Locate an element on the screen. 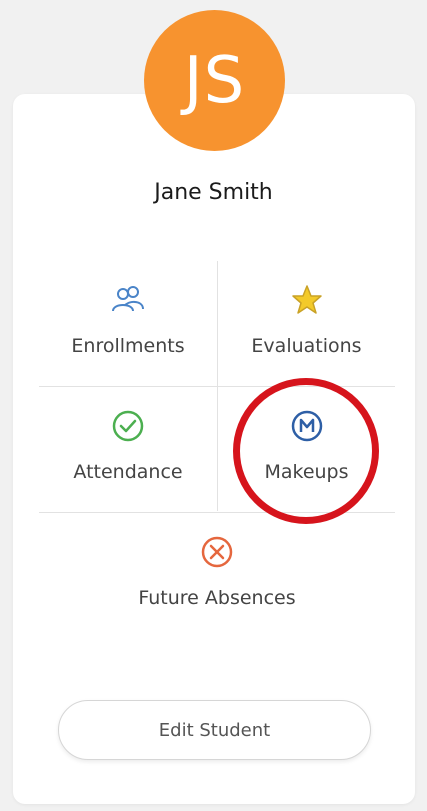 The image size is (427, 811). avatar: JS is located at coordinates (214, 80).